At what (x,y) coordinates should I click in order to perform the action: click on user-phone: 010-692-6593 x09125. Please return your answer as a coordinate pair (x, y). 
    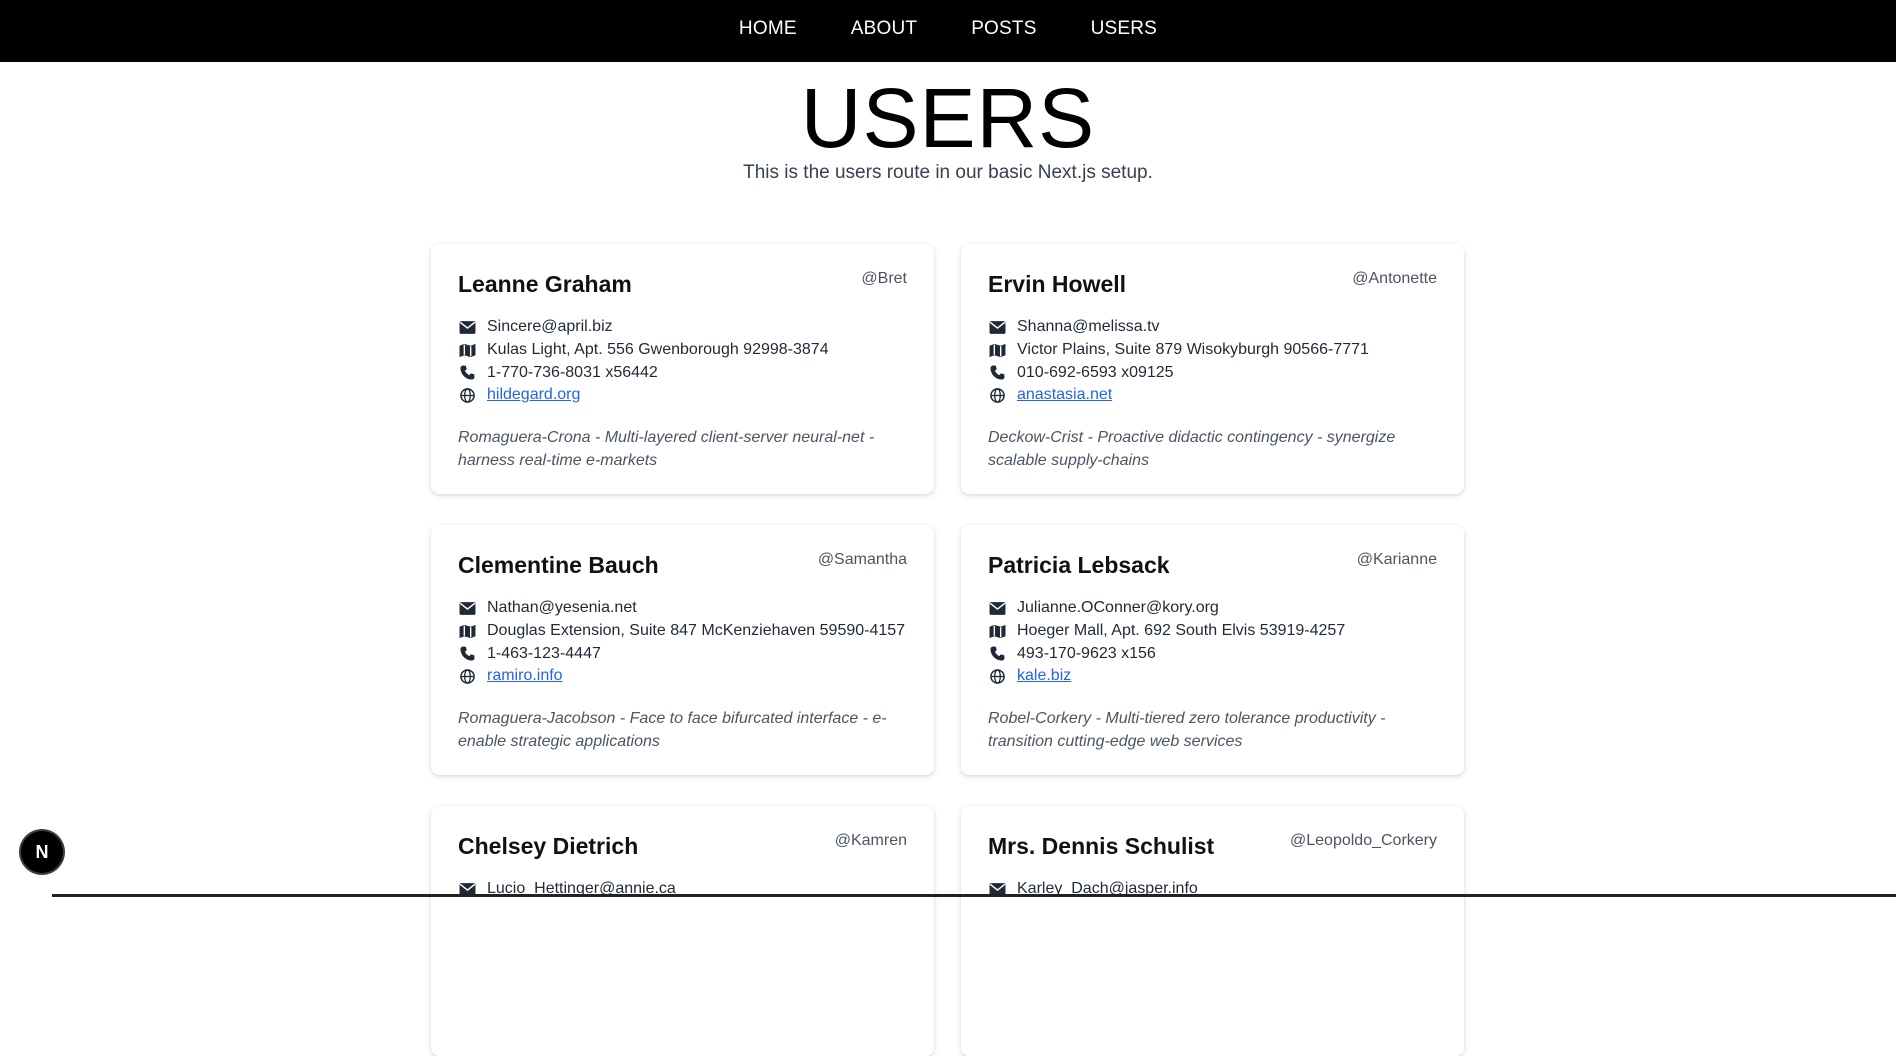
    Looking at the image, I should click on (1095, 372).